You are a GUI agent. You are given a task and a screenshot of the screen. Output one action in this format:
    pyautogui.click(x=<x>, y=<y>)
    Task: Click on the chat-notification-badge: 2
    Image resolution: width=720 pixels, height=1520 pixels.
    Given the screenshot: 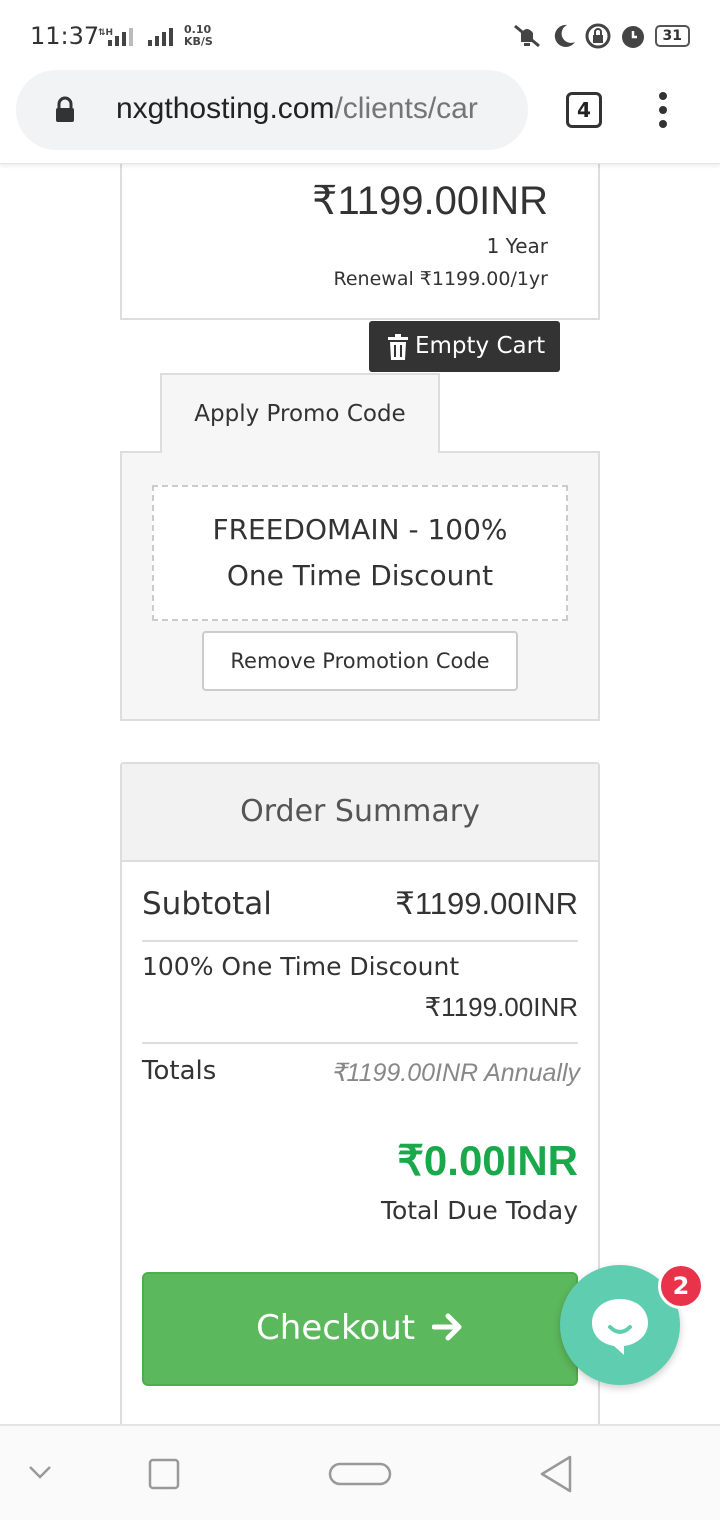 What is the action you would take?
    pyautogui.click(x=681, y=1286)
    